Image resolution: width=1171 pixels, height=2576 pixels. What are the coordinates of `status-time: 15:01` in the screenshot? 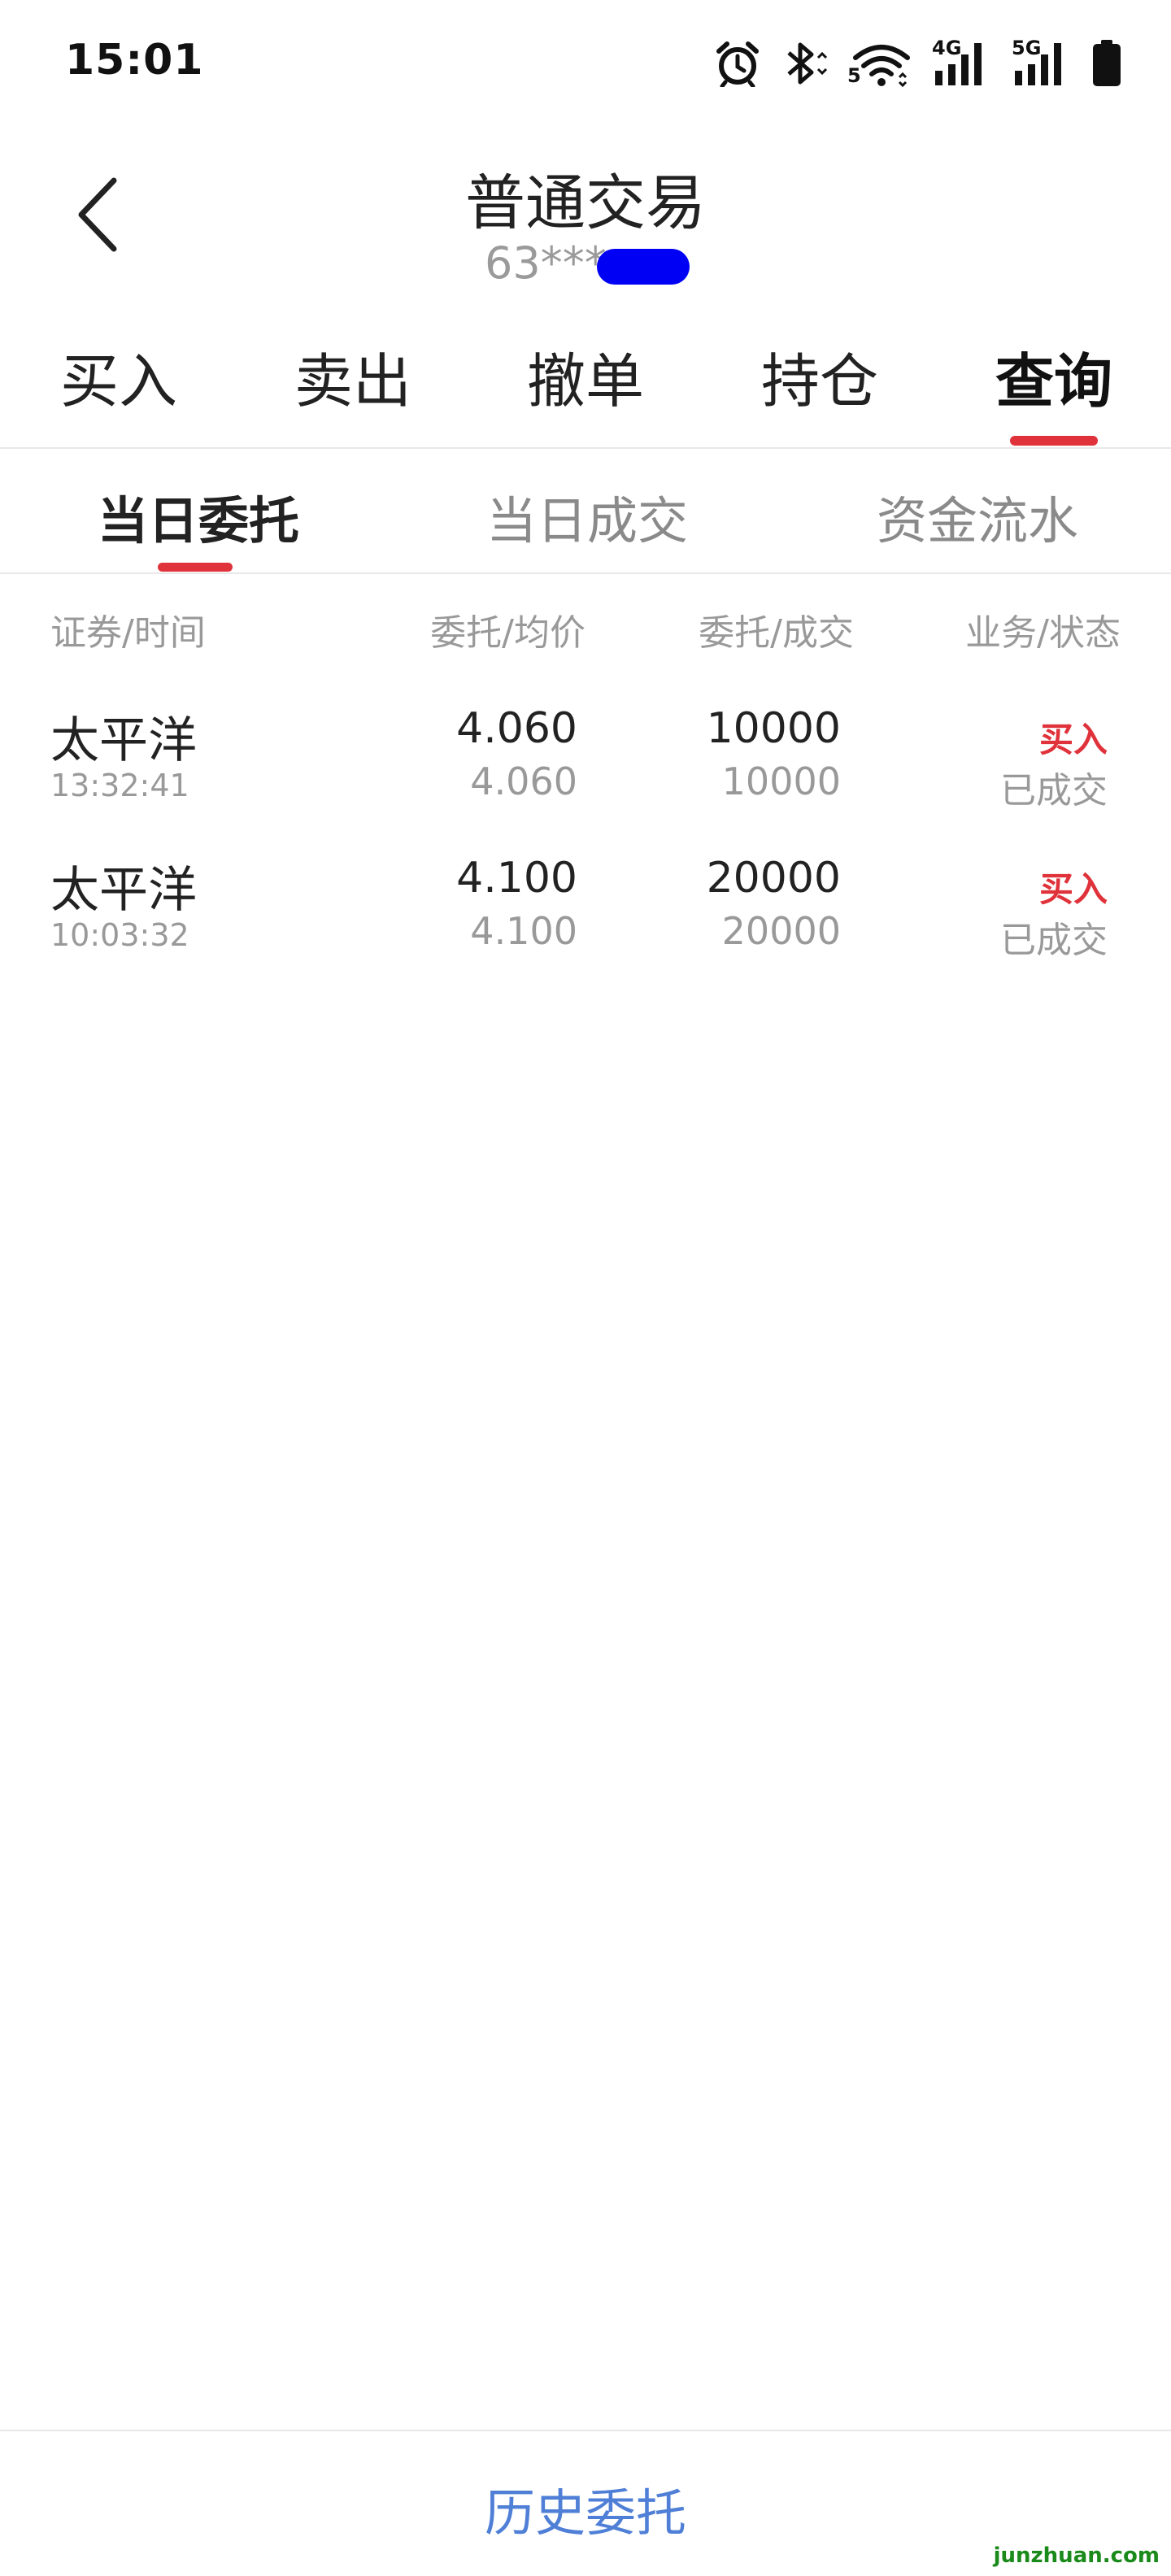 It's located at (135, 61).